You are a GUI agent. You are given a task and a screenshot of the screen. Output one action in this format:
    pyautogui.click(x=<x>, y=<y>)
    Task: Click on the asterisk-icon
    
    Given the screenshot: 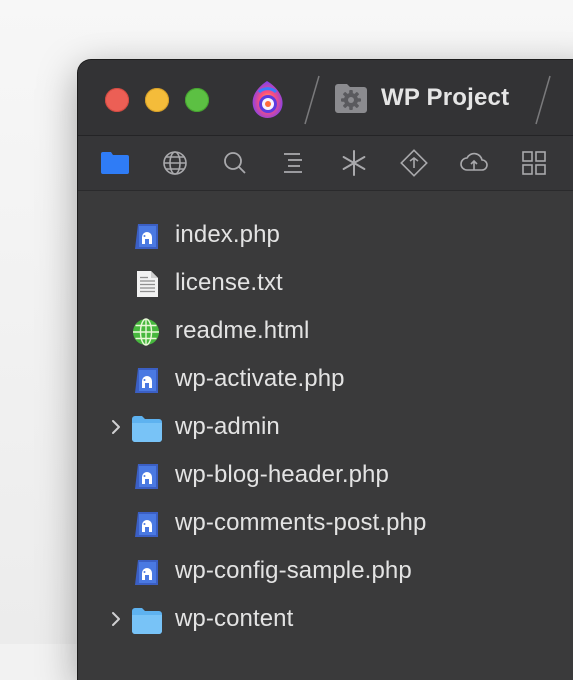 What is the action you would take?
    pyautogui.click(x=354, y=163)
    